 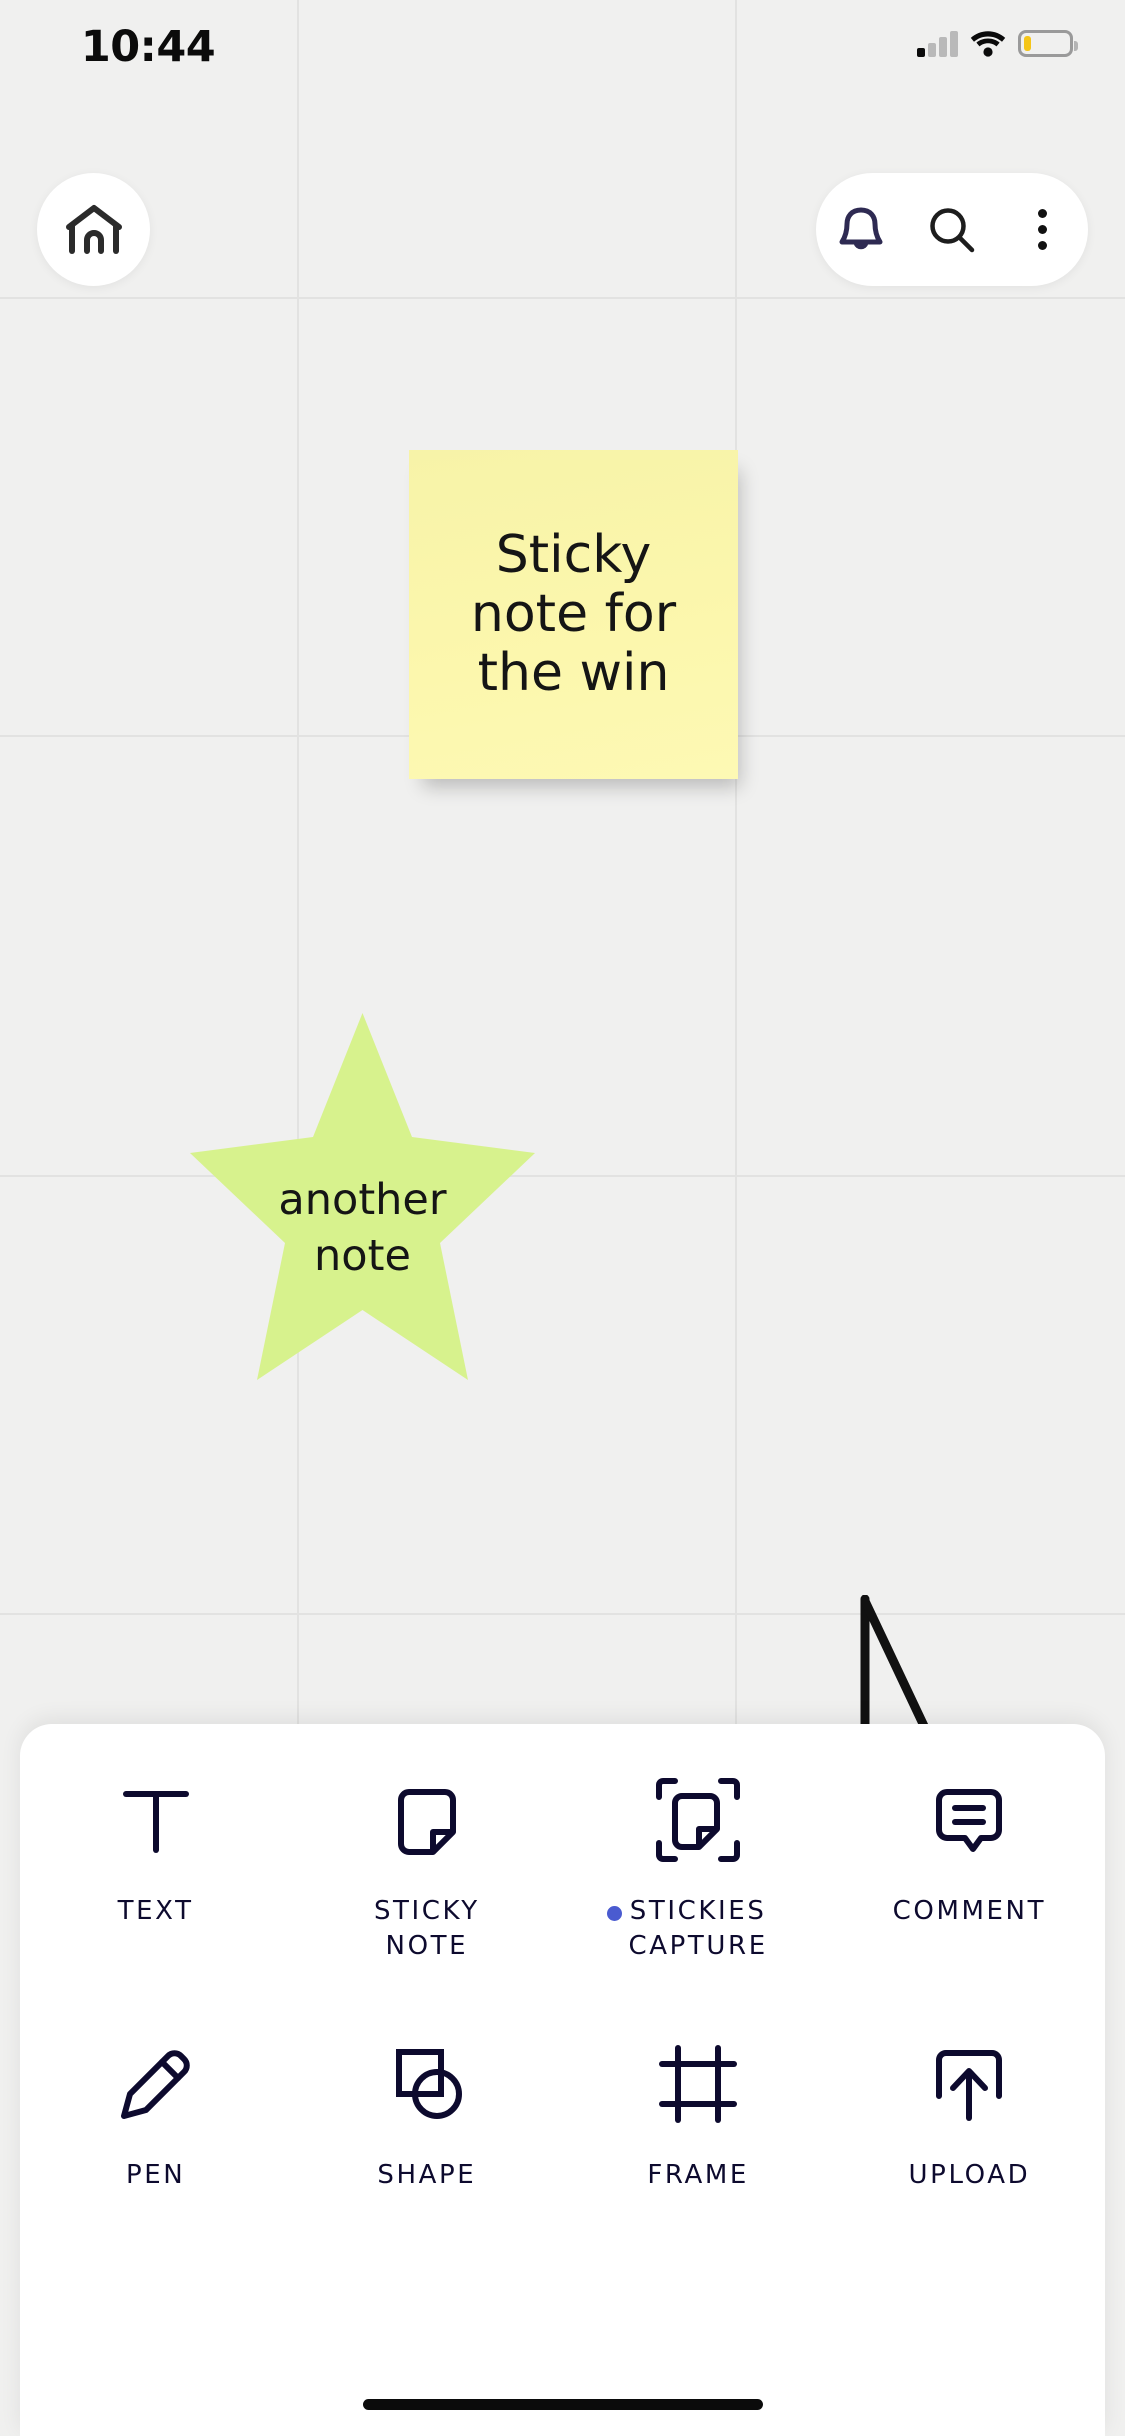 I want to click on comment-tool-icon, so click(x=969, y=1820).